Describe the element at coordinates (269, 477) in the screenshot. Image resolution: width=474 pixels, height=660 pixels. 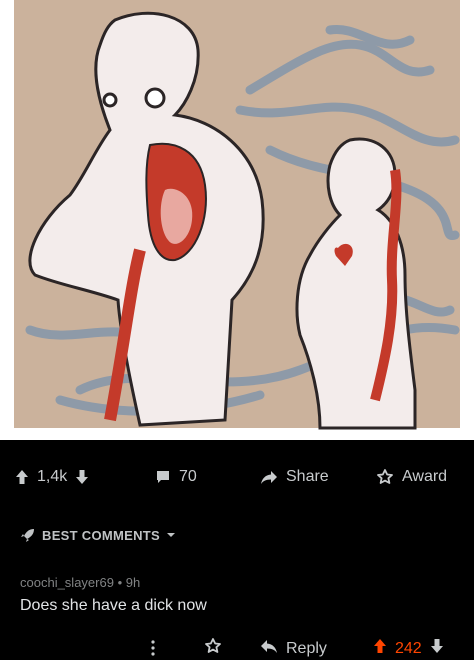
I see `share-icon` at that location.